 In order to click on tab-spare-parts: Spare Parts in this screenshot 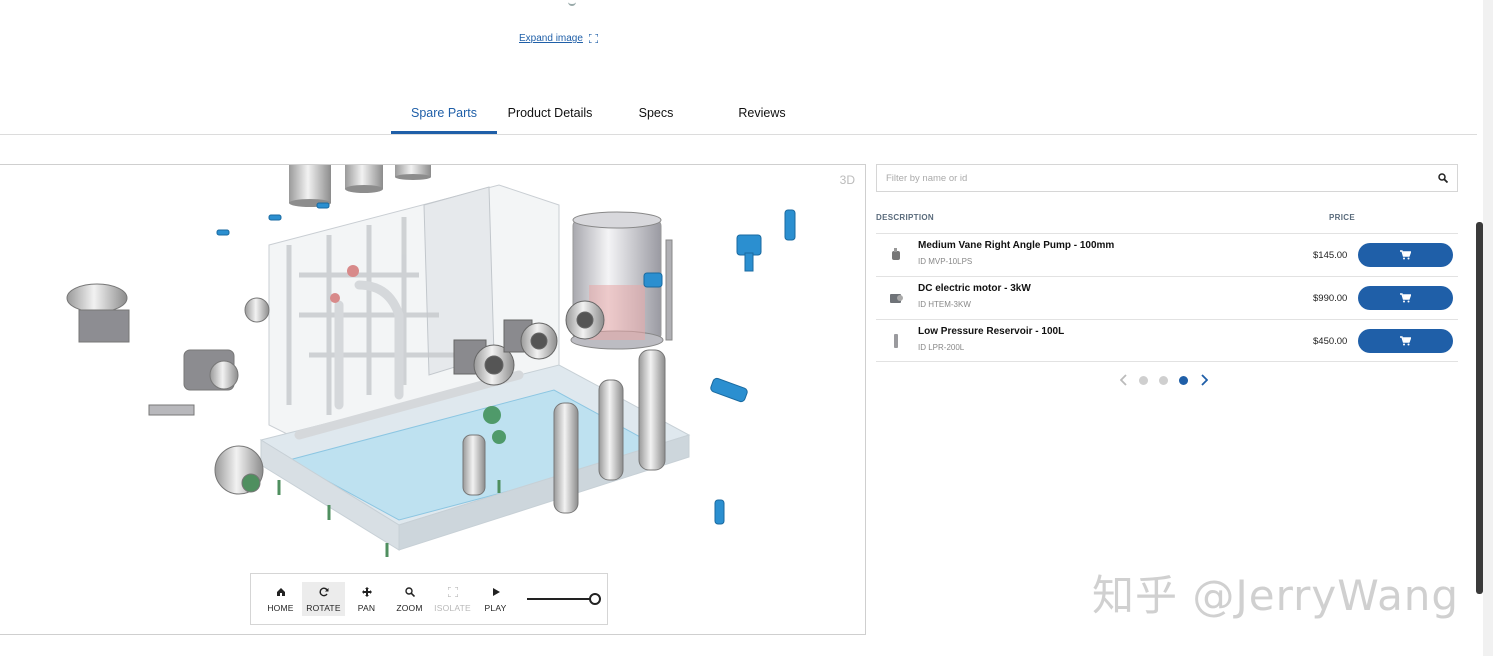, I will do `click(444, 115)`.